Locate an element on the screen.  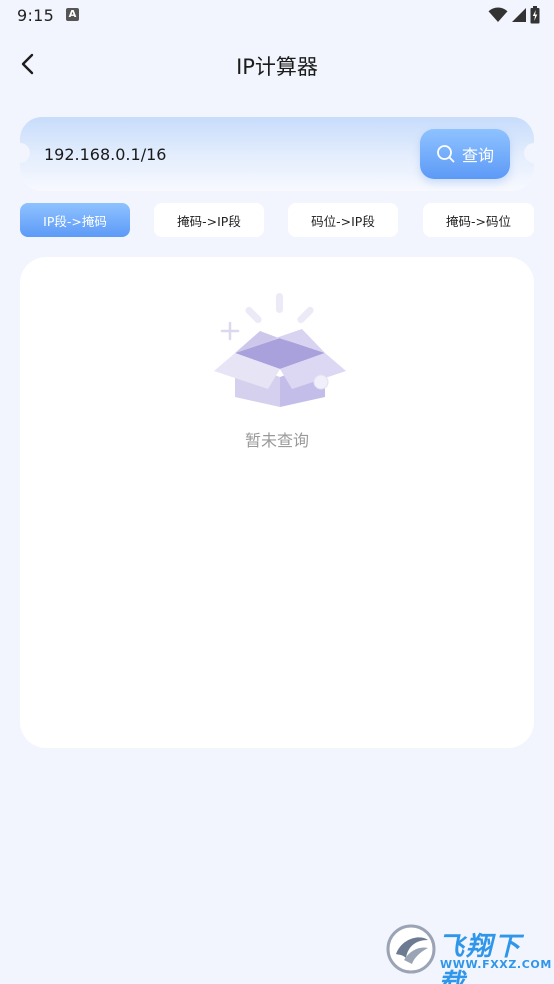
watermark-logo-icon is located at coordinates (411, 949).